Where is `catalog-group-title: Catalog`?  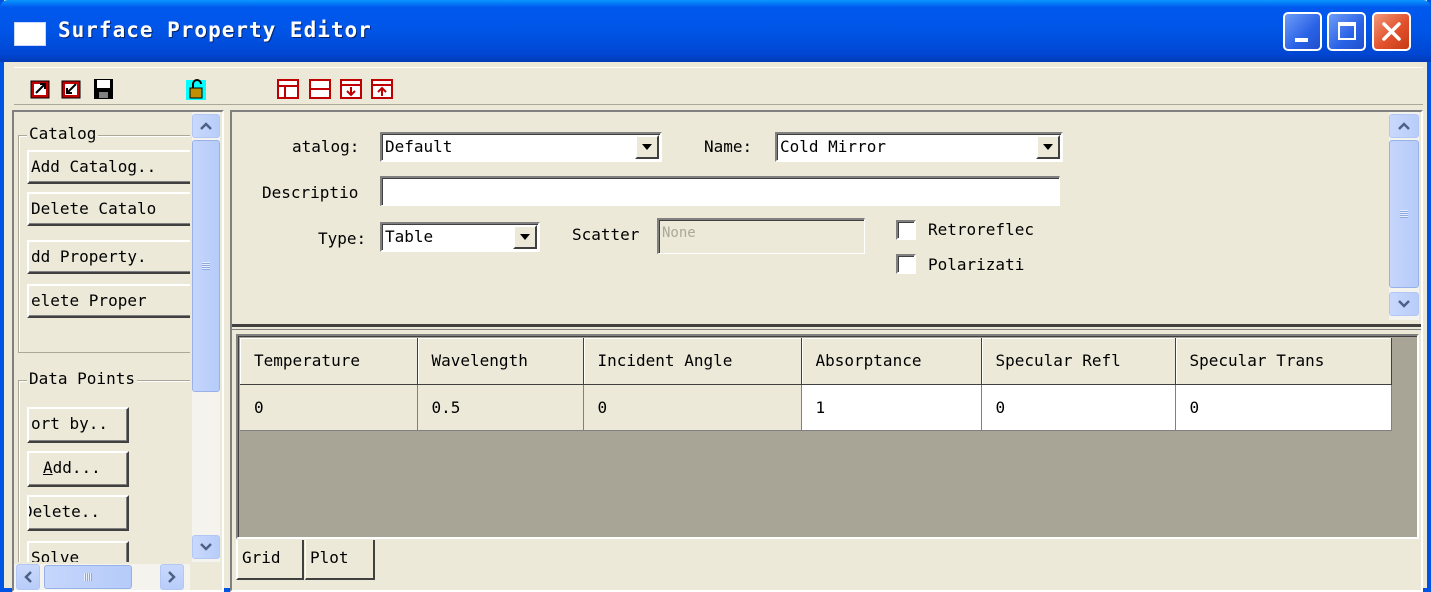 catalog-group-title: Catalog is located at coordinates (63, 133).